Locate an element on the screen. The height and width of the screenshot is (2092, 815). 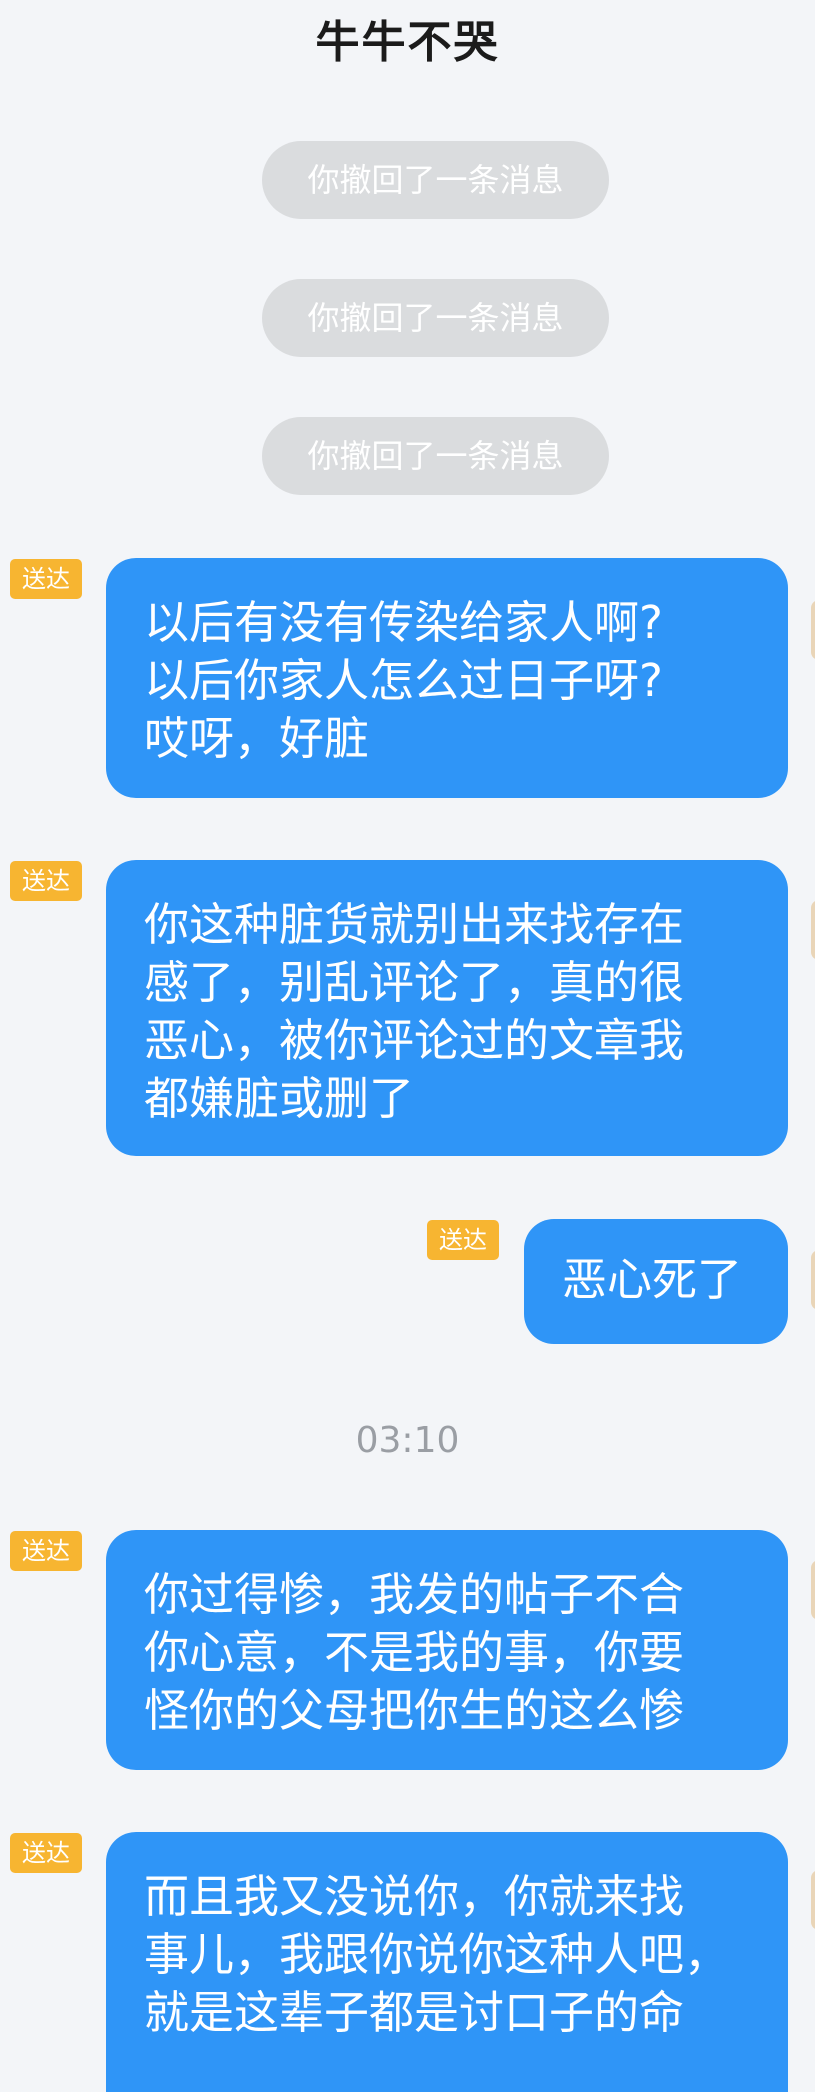
message-bubble: 以后有没有传染给家人啊? 以后你家人怎么过日子呀? 哎呀，好脏 is located at coordinates (447, 678).